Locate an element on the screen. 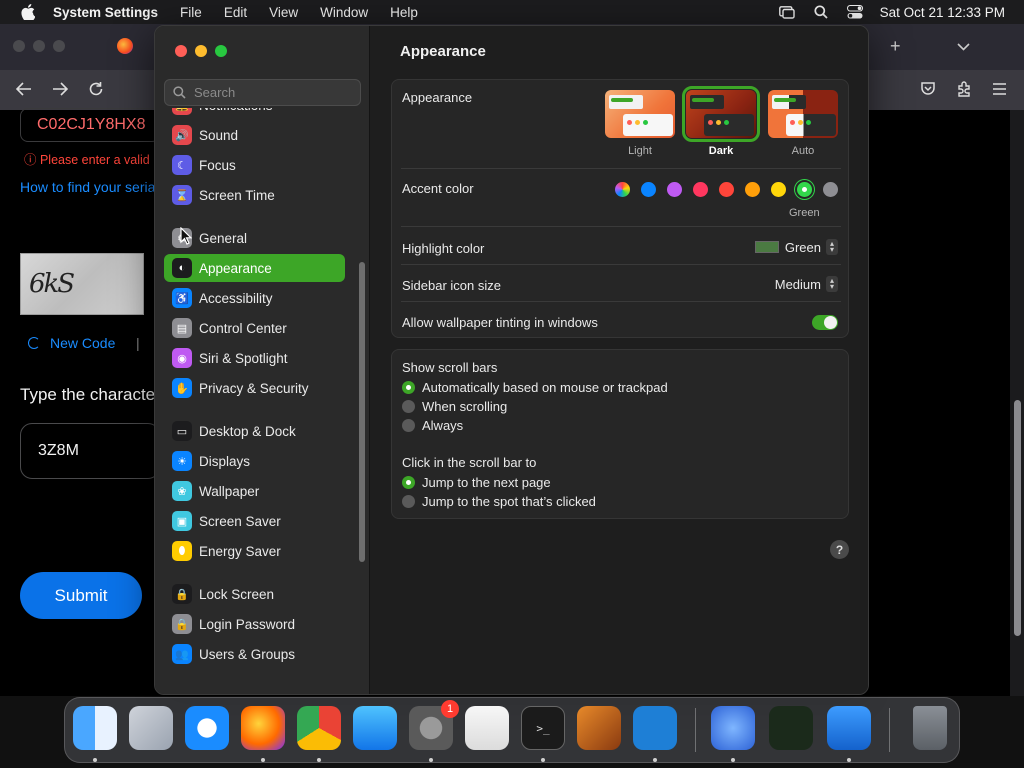  find-serial-link: How to find your seria is located at coordinates (87, 187).